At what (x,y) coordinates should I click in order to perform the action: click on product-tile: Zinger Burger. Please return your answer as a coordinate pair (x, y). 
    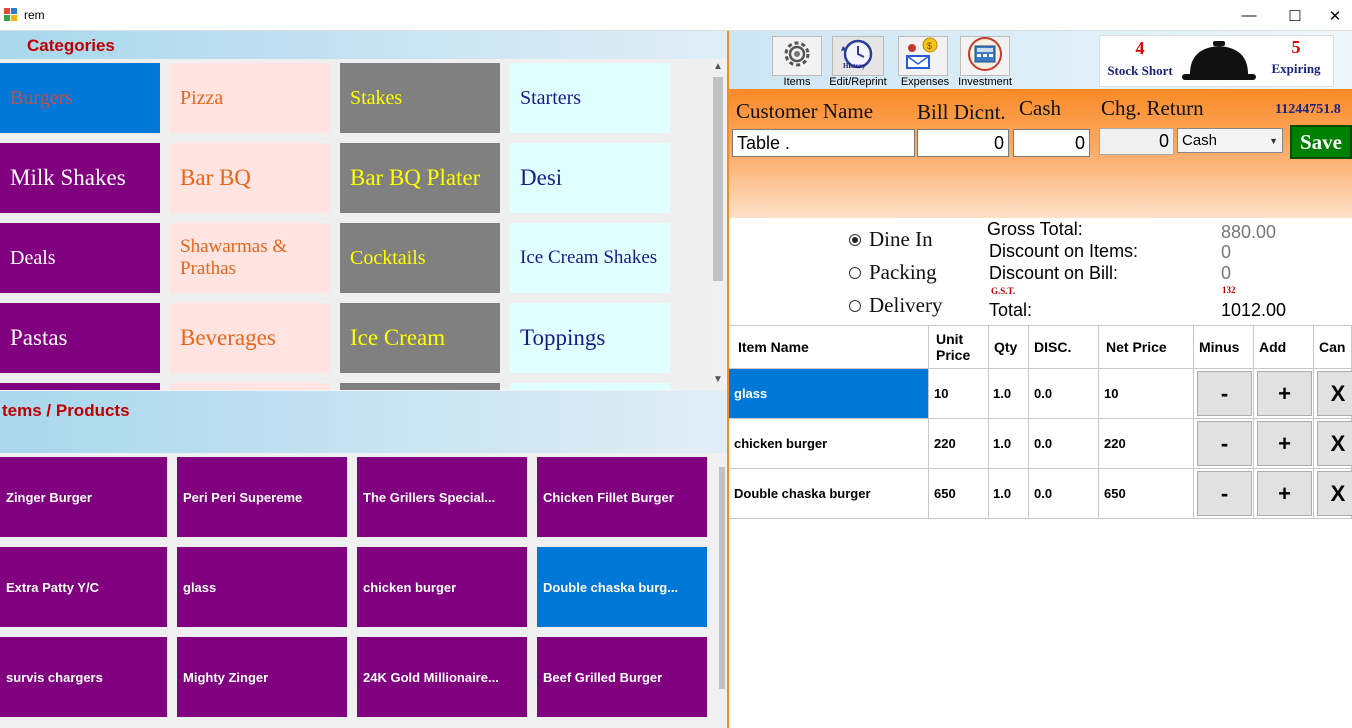
    Looking at the image, I should click on (83, 497).